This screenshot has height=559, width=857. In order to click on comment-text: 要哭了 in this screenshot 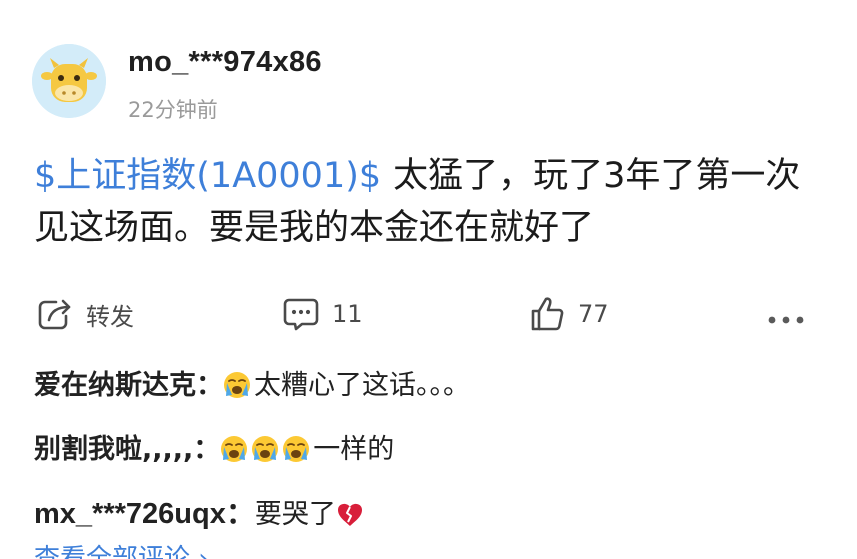, I will do `click(295, 514)`.